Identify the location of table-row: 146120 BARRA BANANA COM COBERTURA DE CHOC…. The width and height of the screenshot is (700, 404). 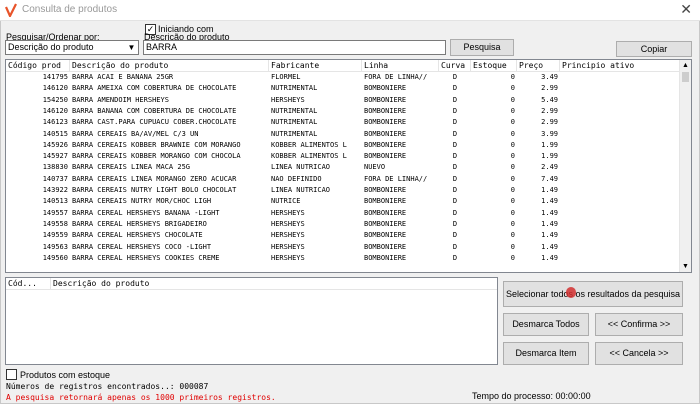
(343, 111).